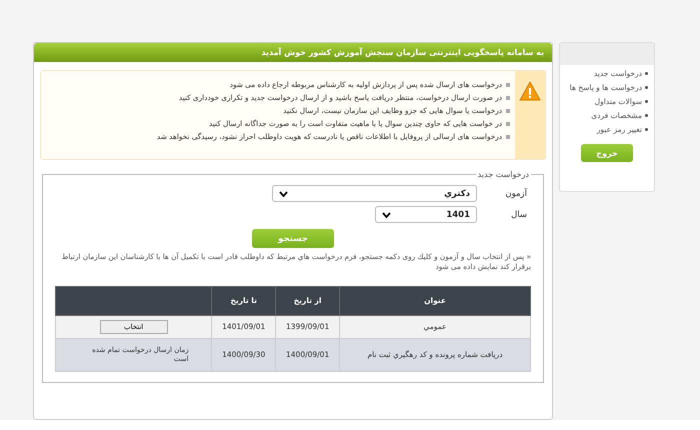  Describe the element at coordinates (374, 193) in the screenshot. I see `dropdown-field: دکتري` at that location.